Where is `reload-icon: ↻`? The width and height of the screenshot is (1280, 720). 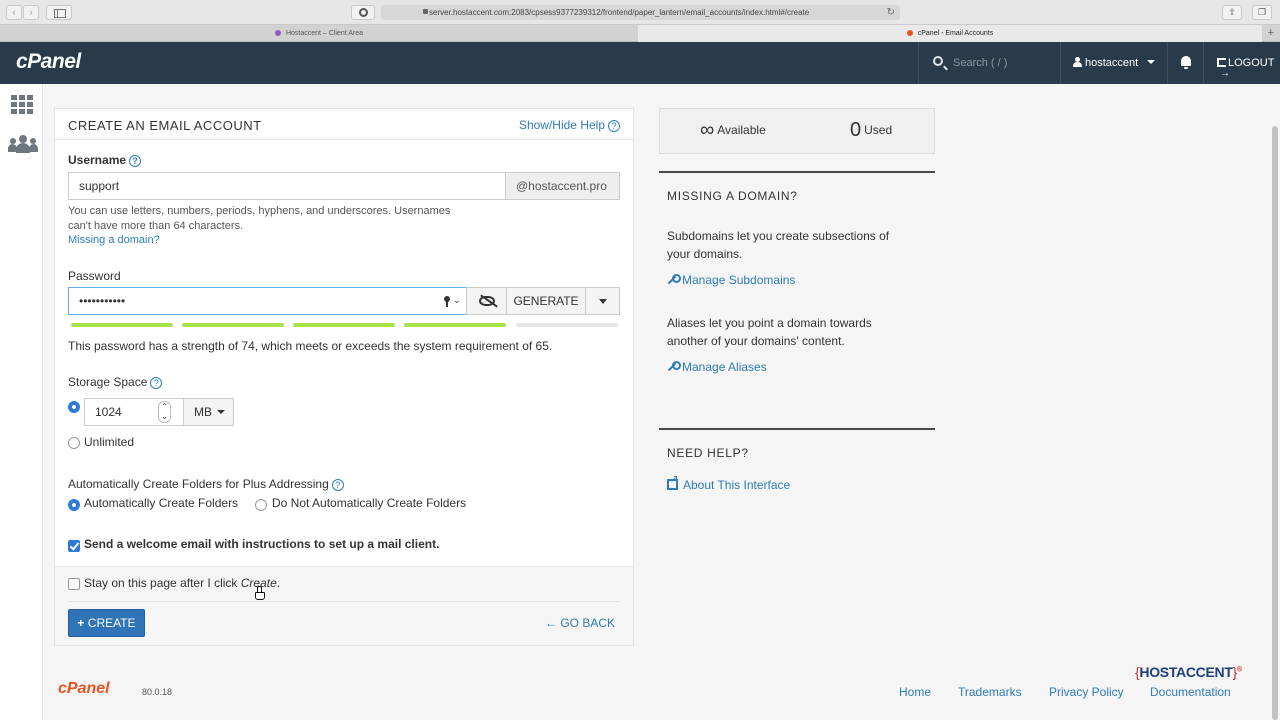
reload-icon: ↻ is located at coordinates (891, 12).